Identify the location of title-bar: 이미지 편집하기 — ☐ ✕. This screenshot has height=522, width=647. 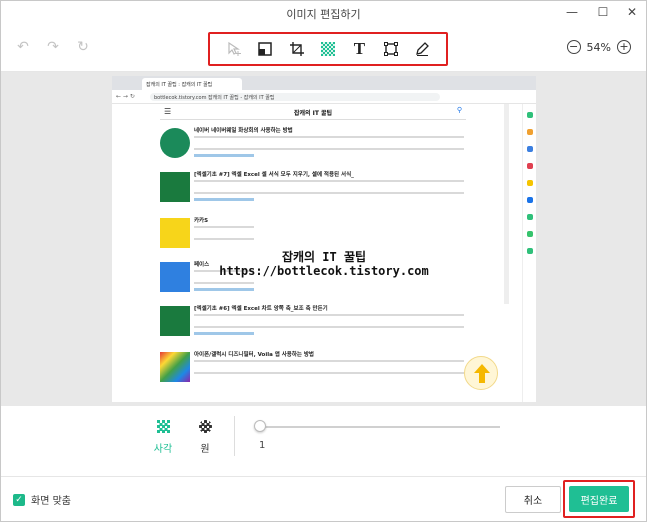
(323, 13).